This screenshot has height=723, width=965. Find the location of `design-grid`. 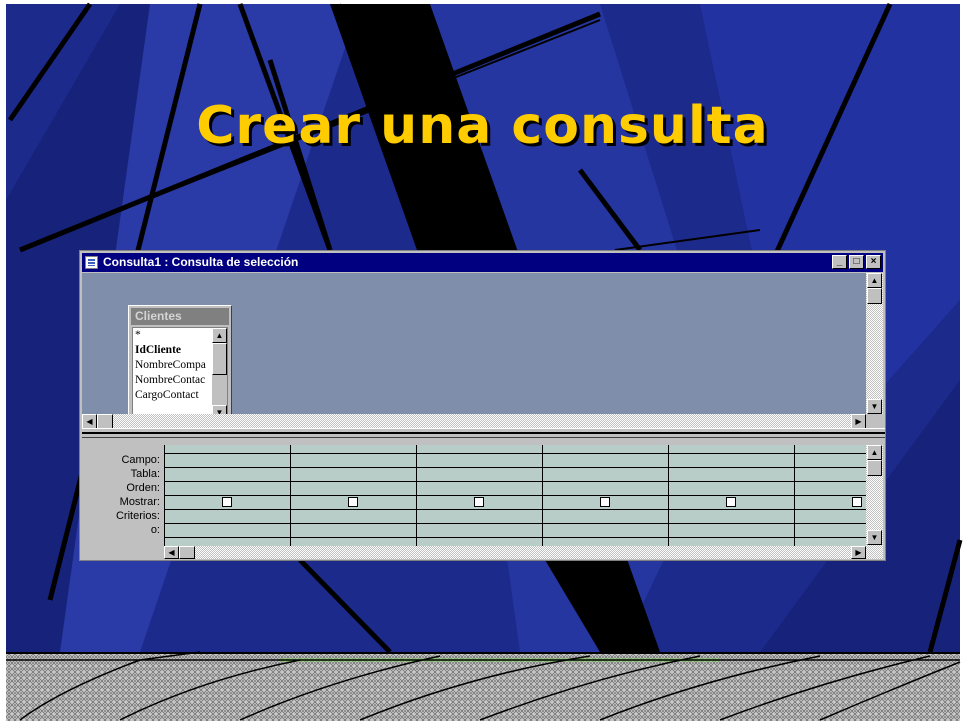

design-grid is located at coordinates (515, 495).